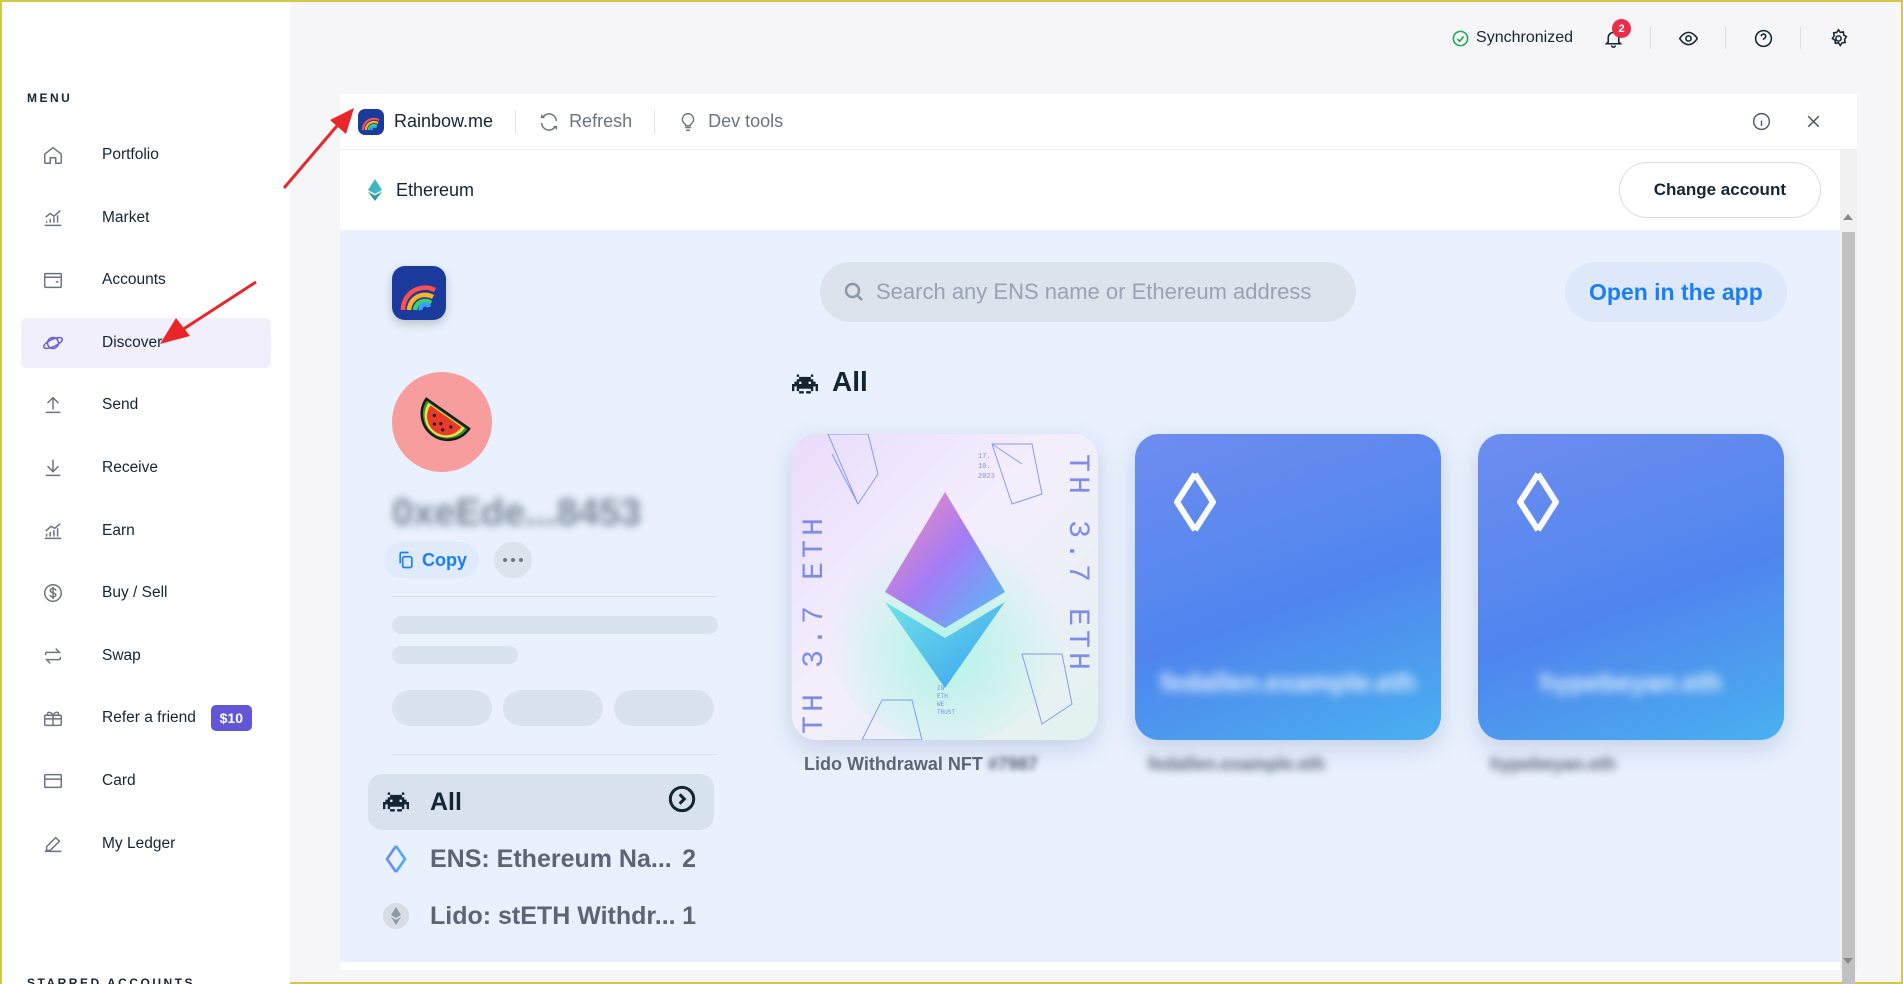  I want to click on sidebar-item-send: Send, so click(146, 405).